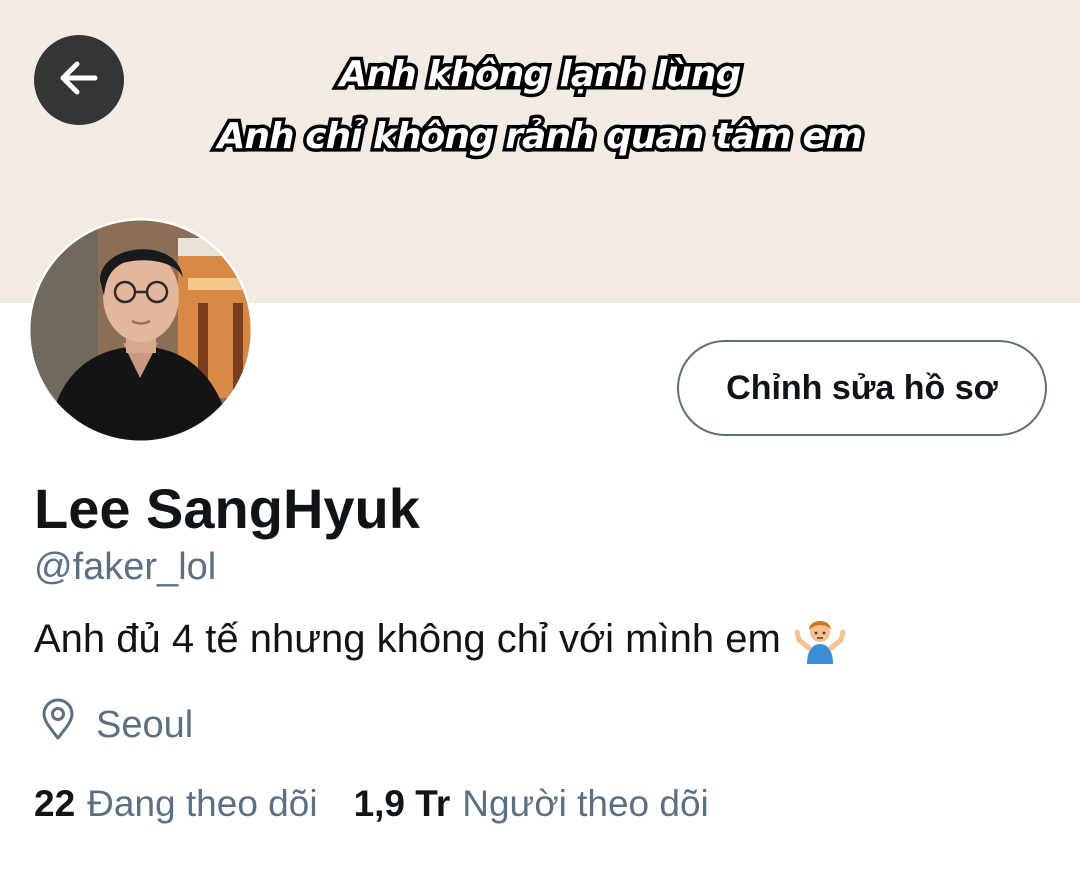 The image size is (1080, 879). I want to click on following-label: Đang theo dõi, so click(202, 803).